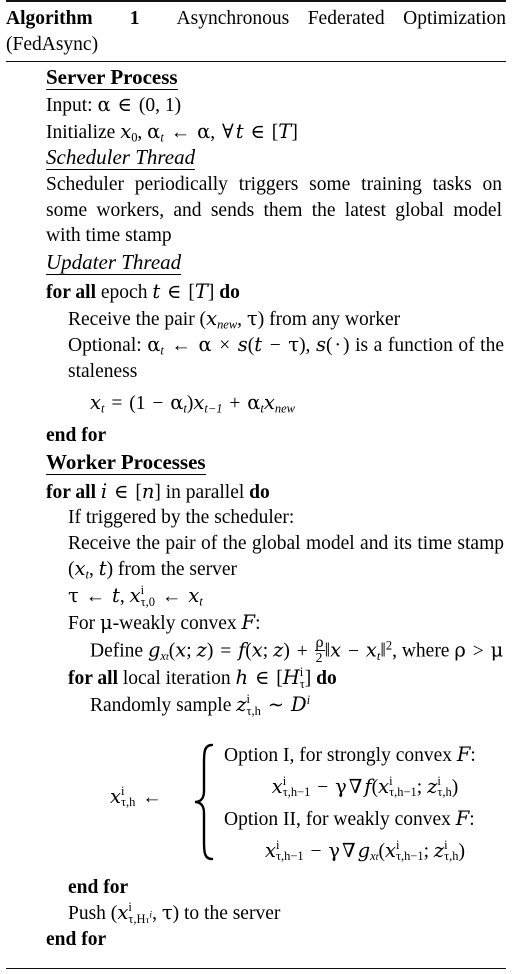 This screenshot has width=512, height=974. I want to click on updater-for-all-line: for all epoch t ∈ [T] do, so click(143, 291).